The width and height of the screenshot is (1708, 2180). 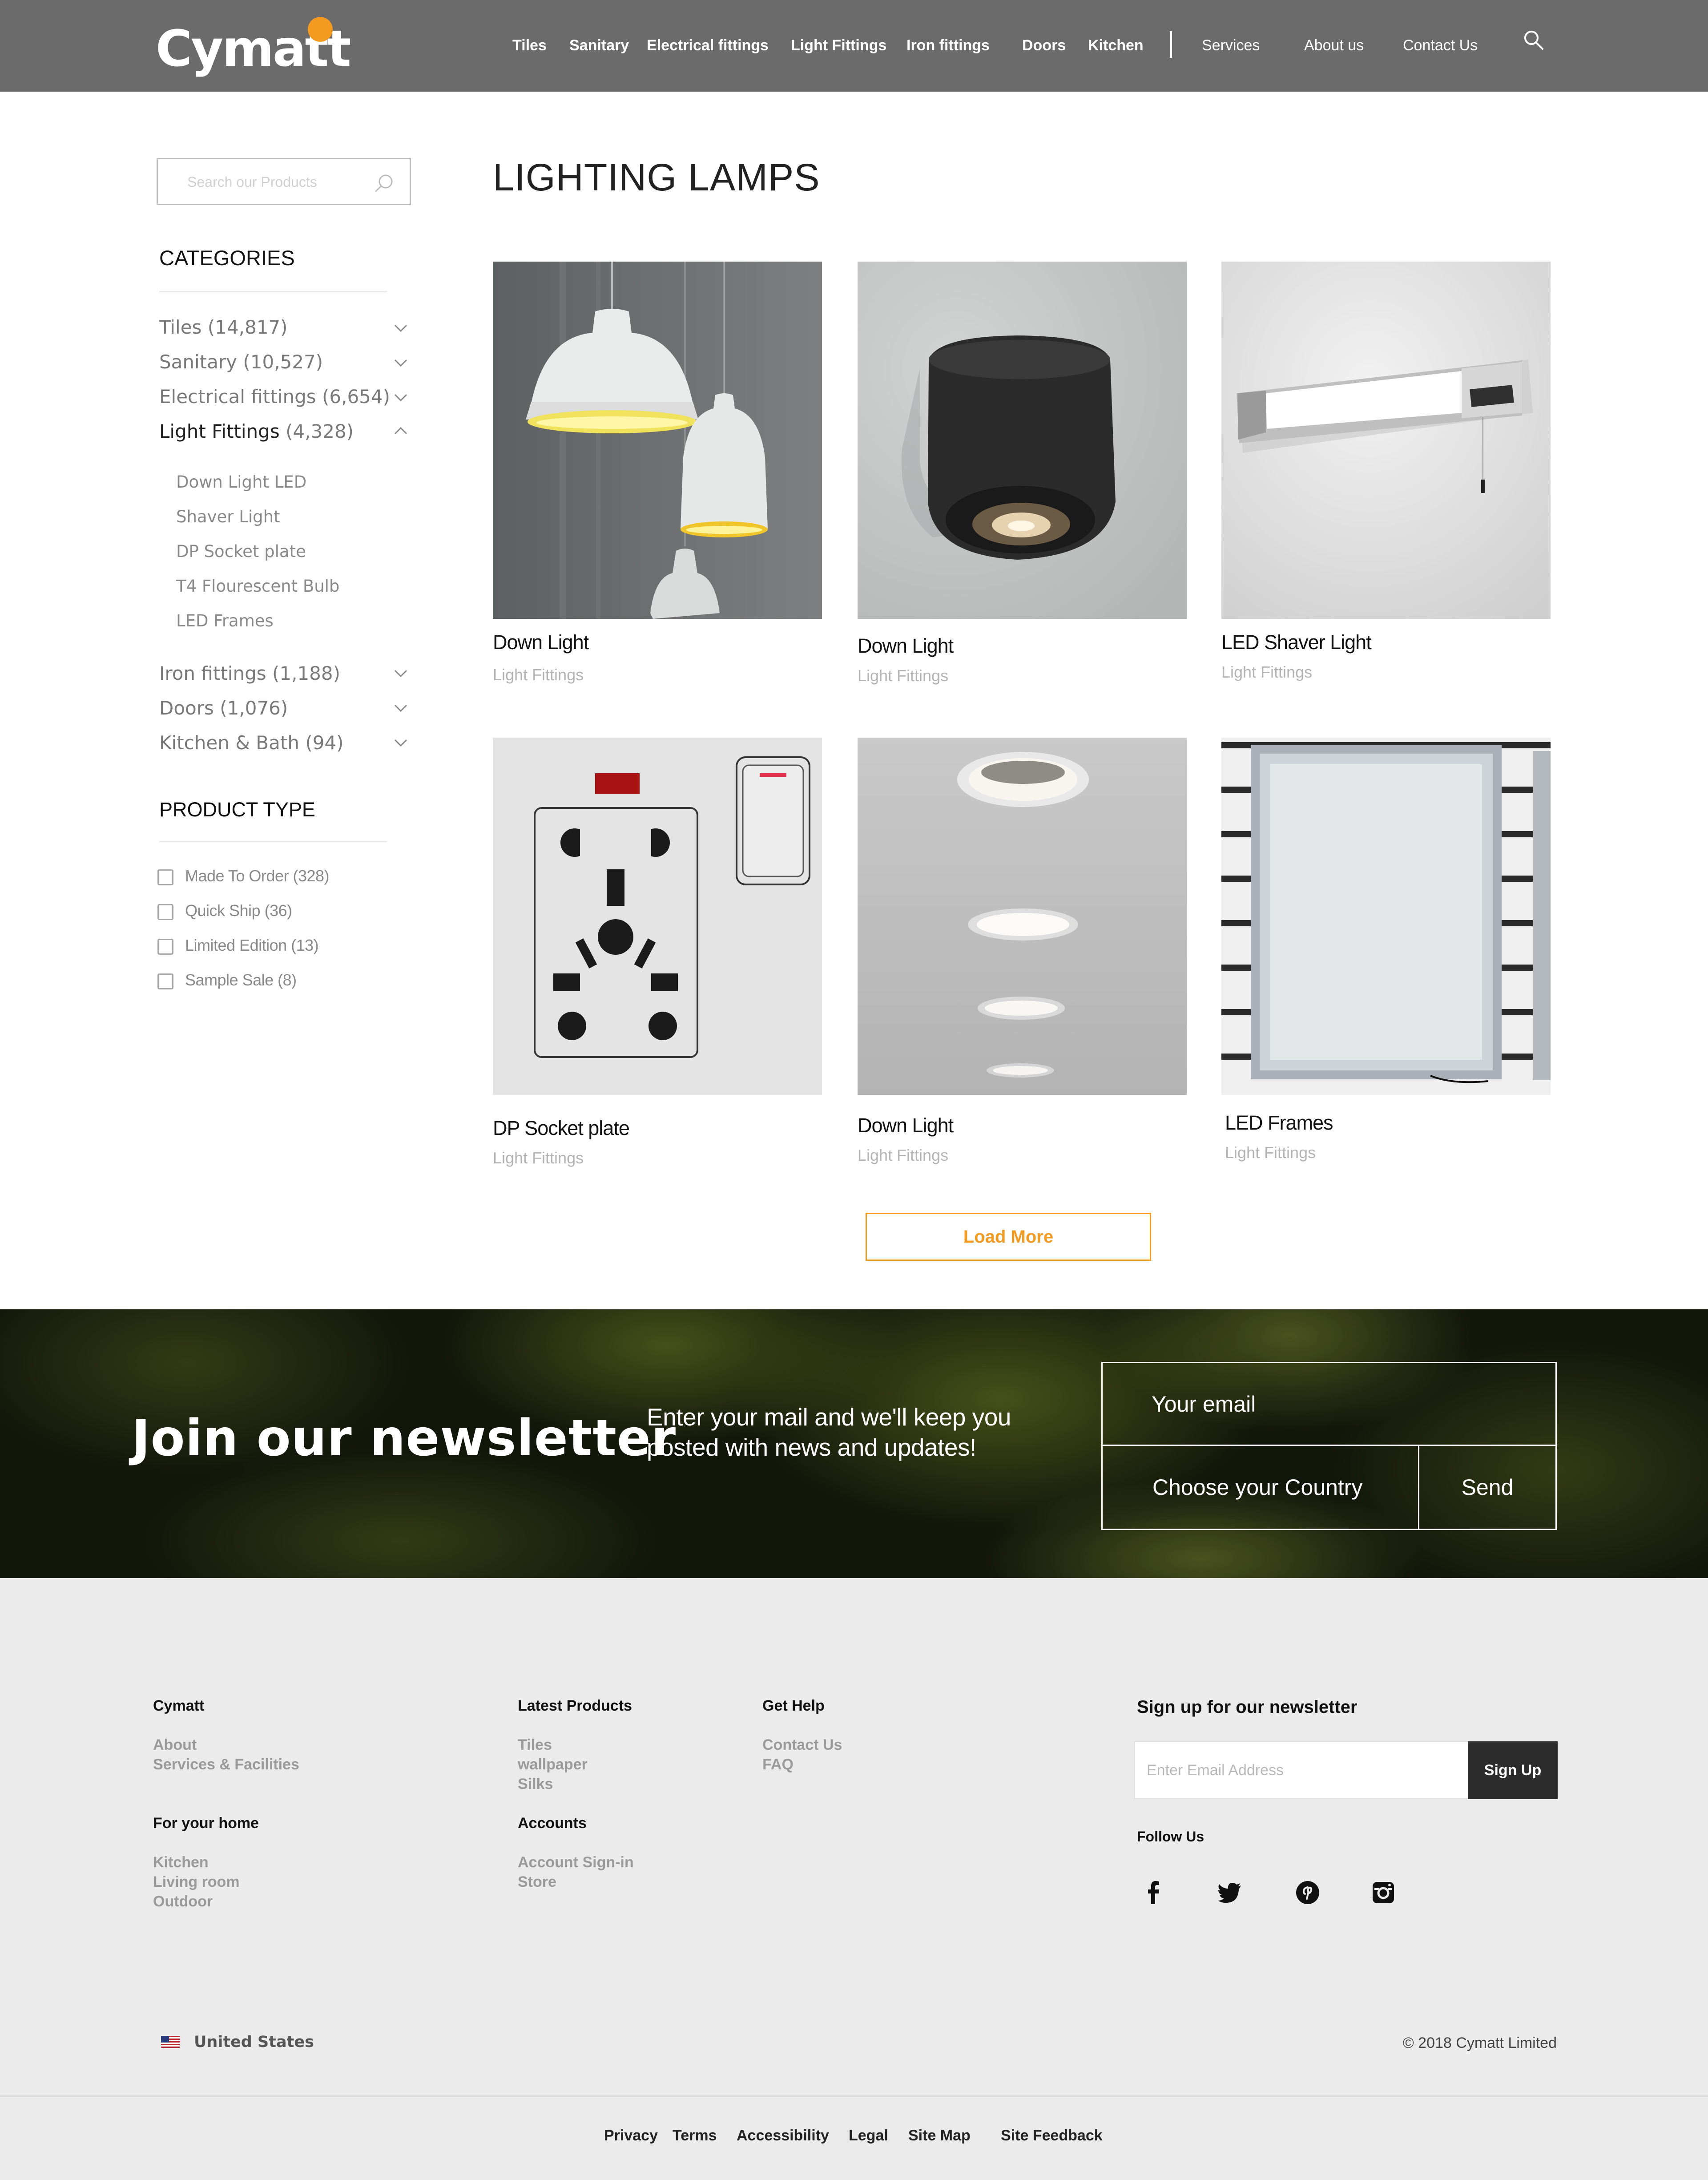 What do you see at coordinates (257, 586) in the screenshot?
I see `subcategory-t4-flourescent-bulb: T4 Flourescent Bulb` at bounding box center [257, 586].